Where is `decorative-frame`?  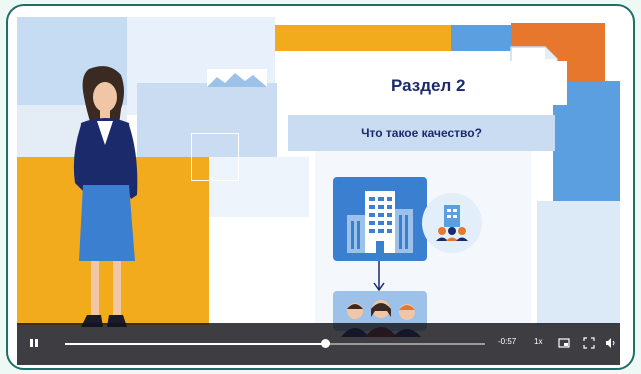 decorative-frame is located at coordinates (215, 157).